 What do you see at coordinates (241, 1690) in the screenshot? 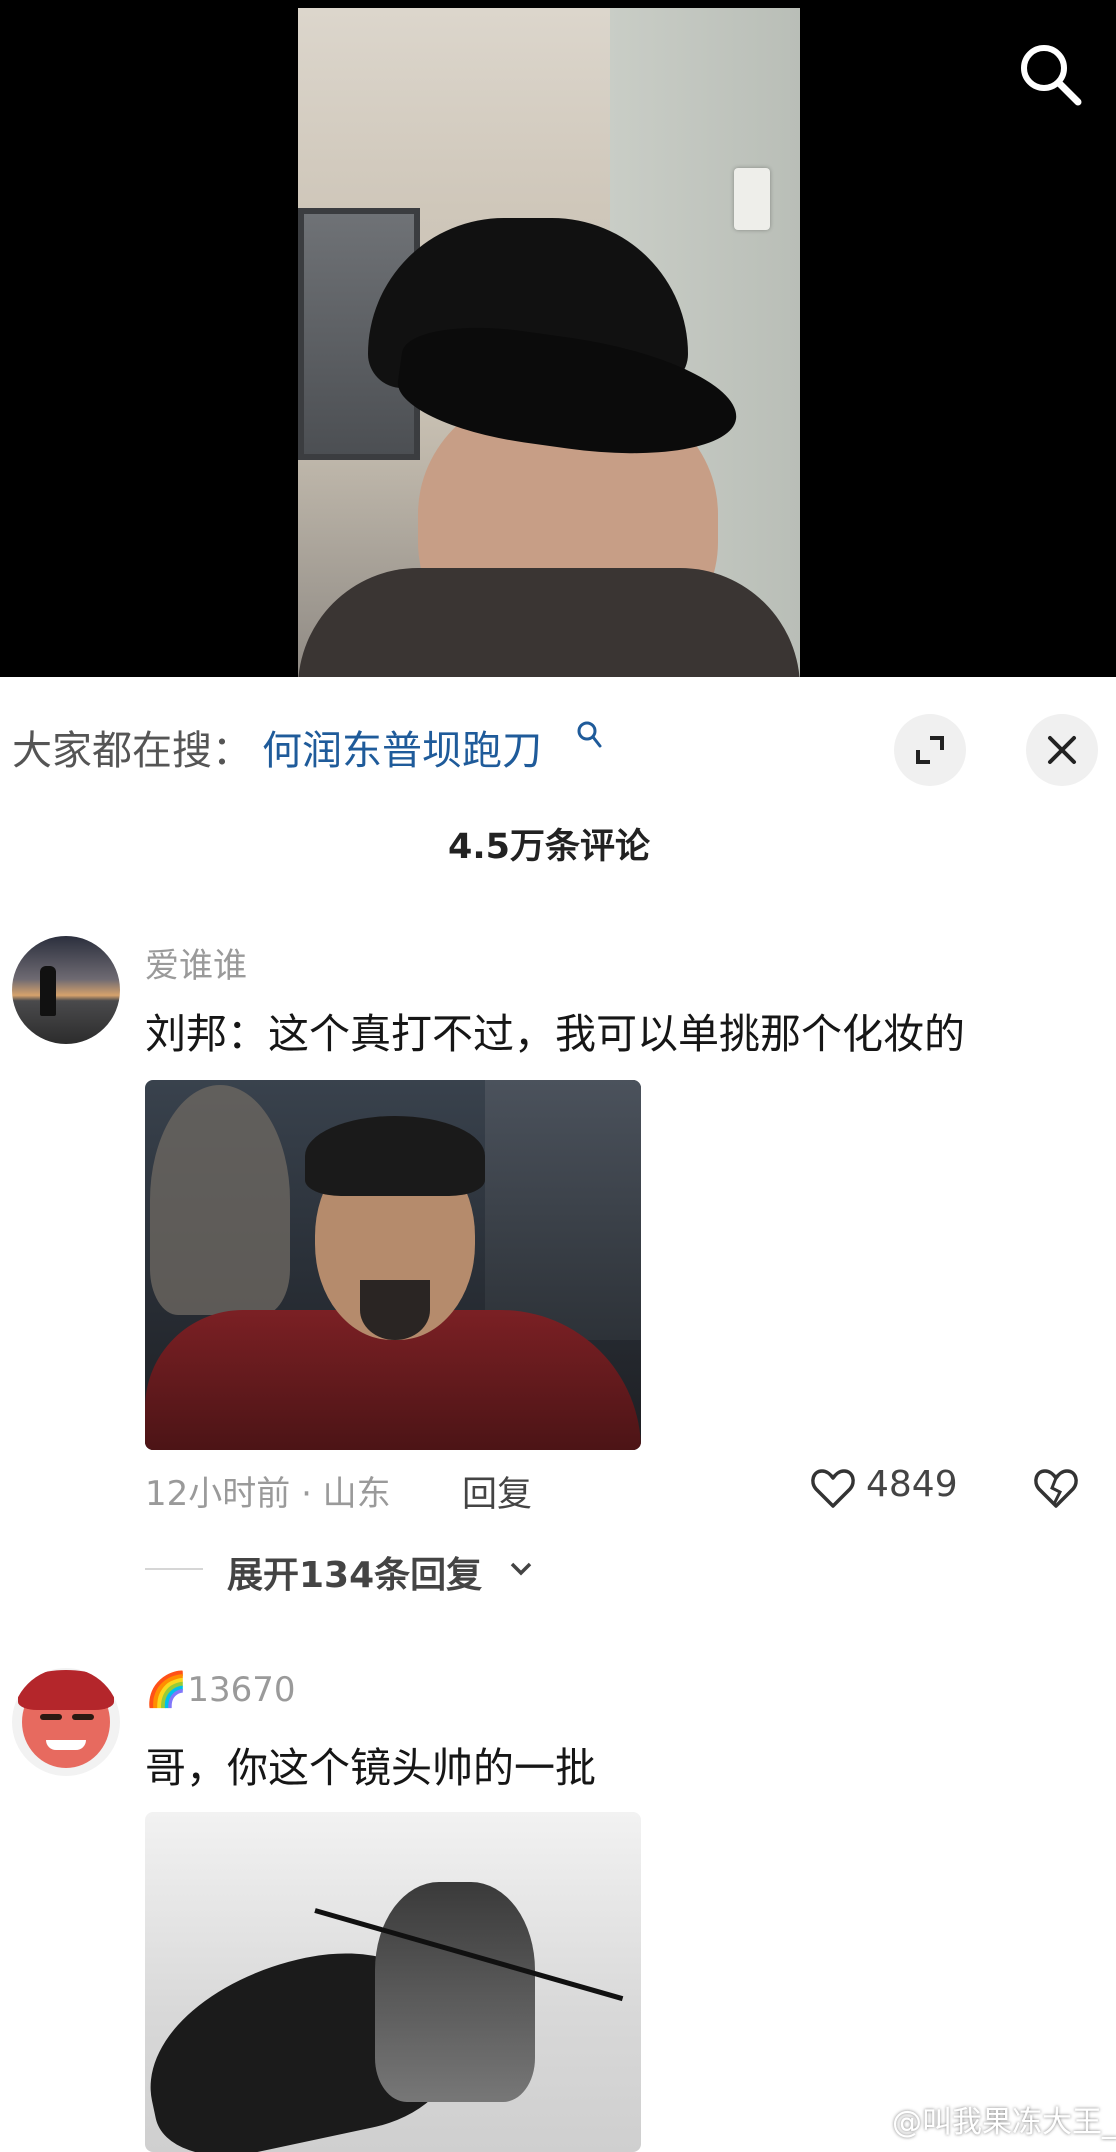
I see `username-text: 13670` at bounding box center [241, 1690].